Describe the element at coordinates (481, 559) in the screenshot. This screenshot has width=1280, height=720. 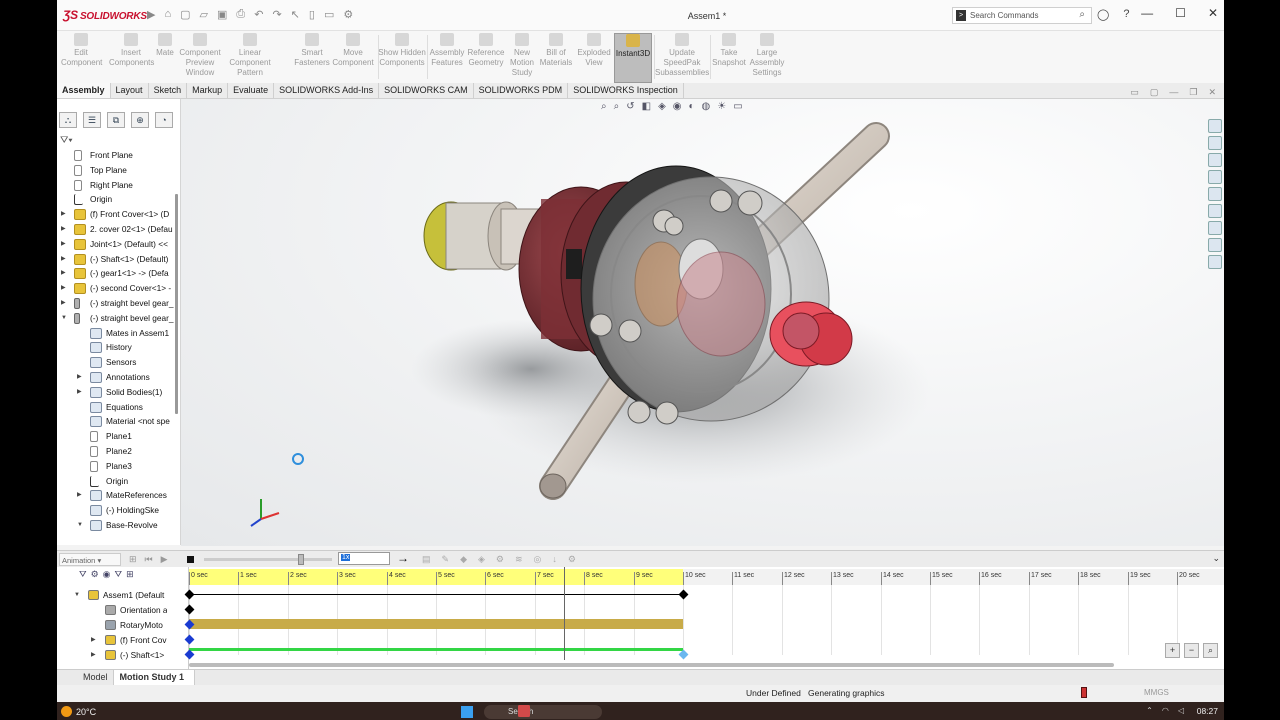
I see `add-update-key-icon: ◈` at that location.